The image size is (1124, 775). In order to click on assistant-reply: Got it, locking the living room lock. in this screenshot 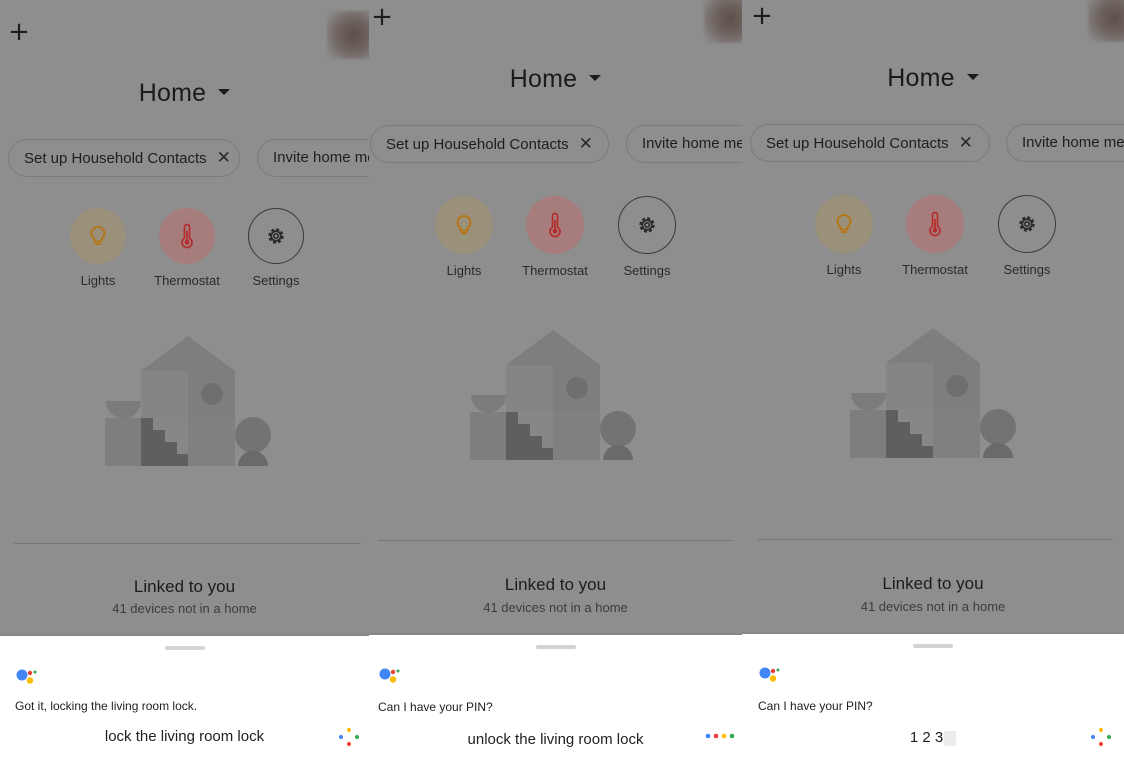, I will do `click(106, 706)`.